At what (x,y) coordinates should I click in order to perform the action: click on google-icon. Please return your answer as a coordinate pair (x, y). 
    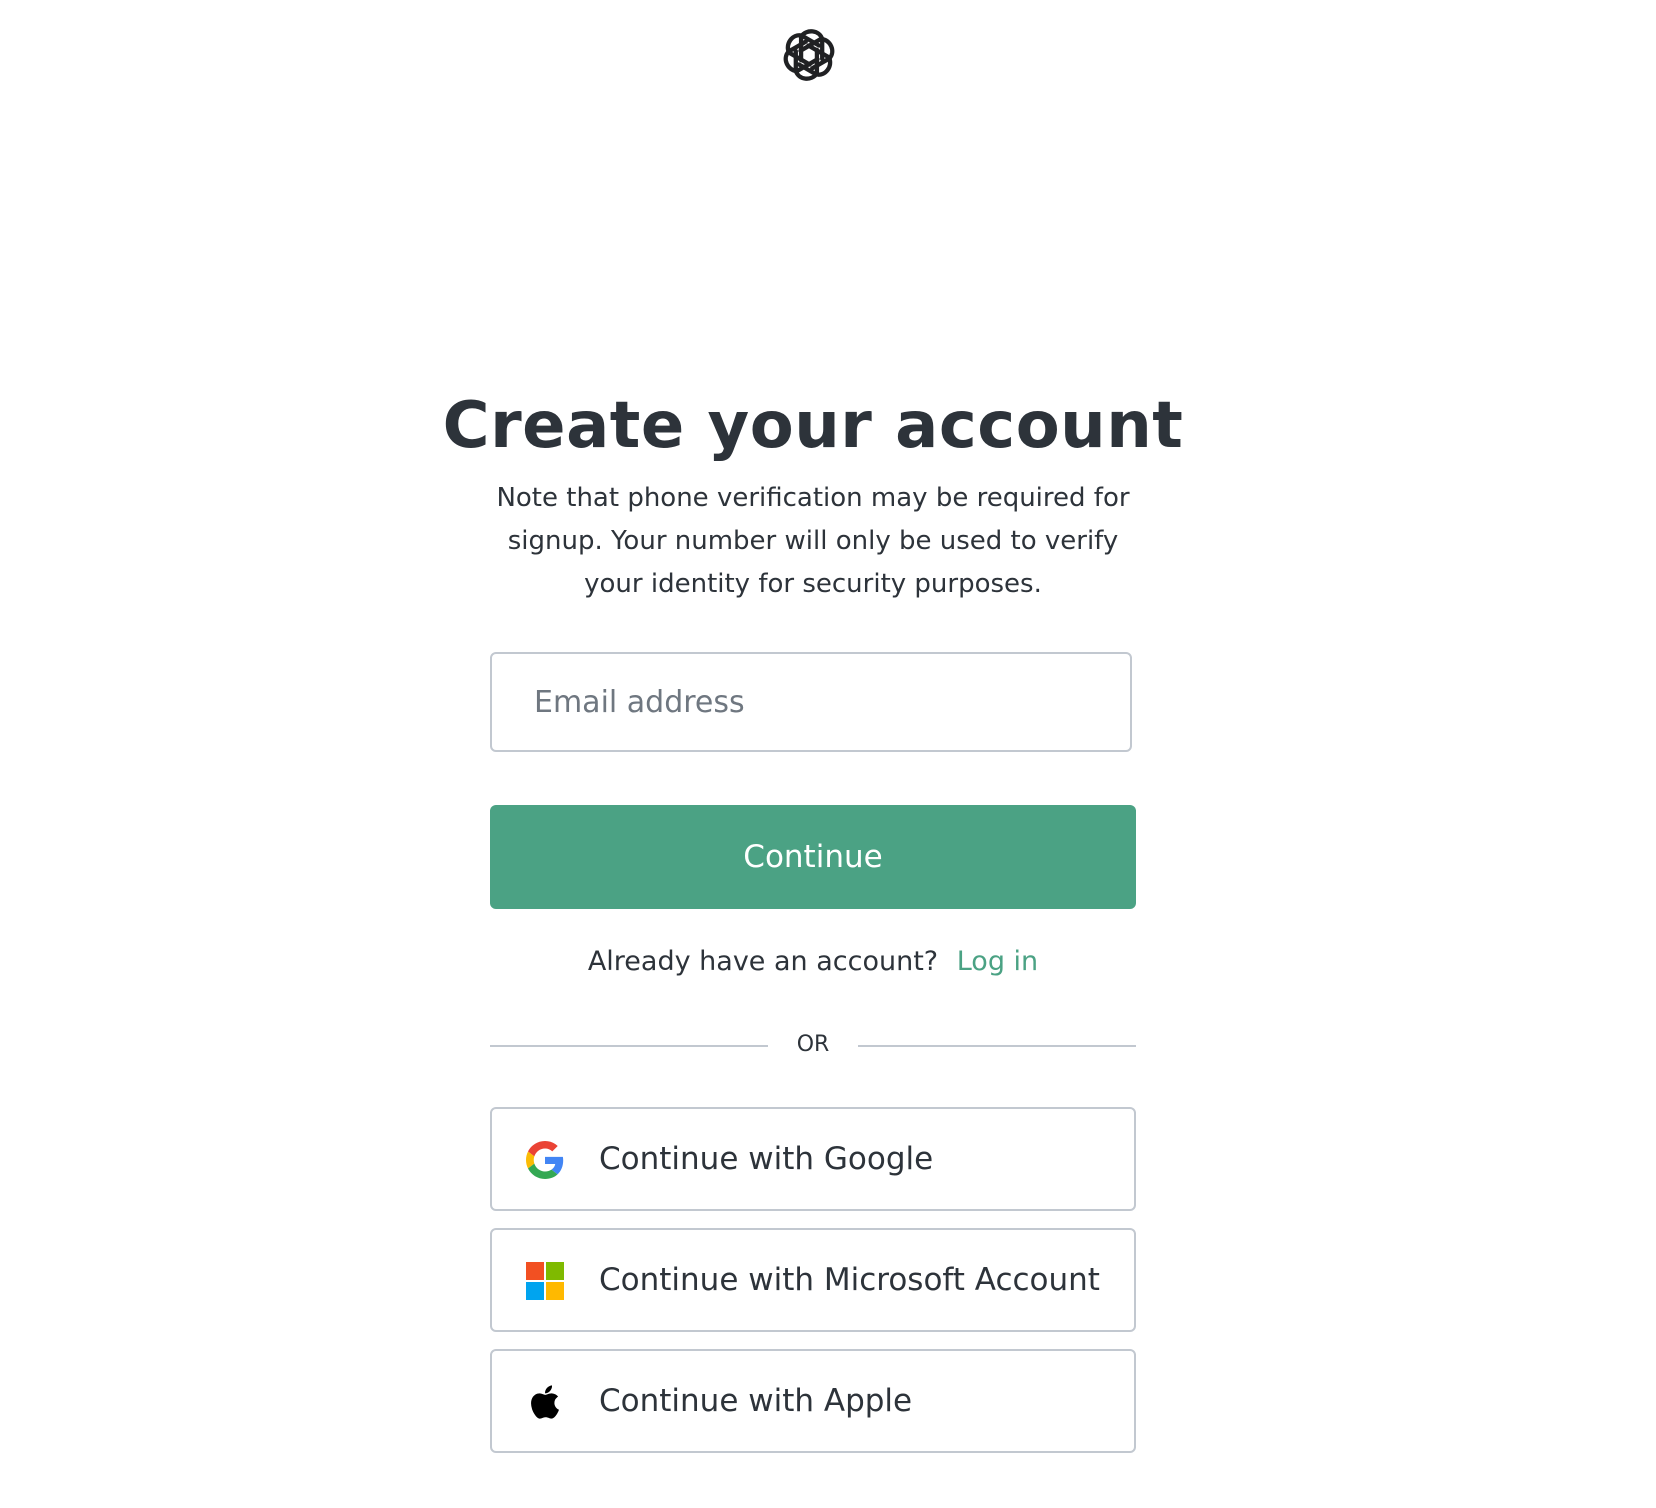
    Looking at the image, I should click on (545, 1160).